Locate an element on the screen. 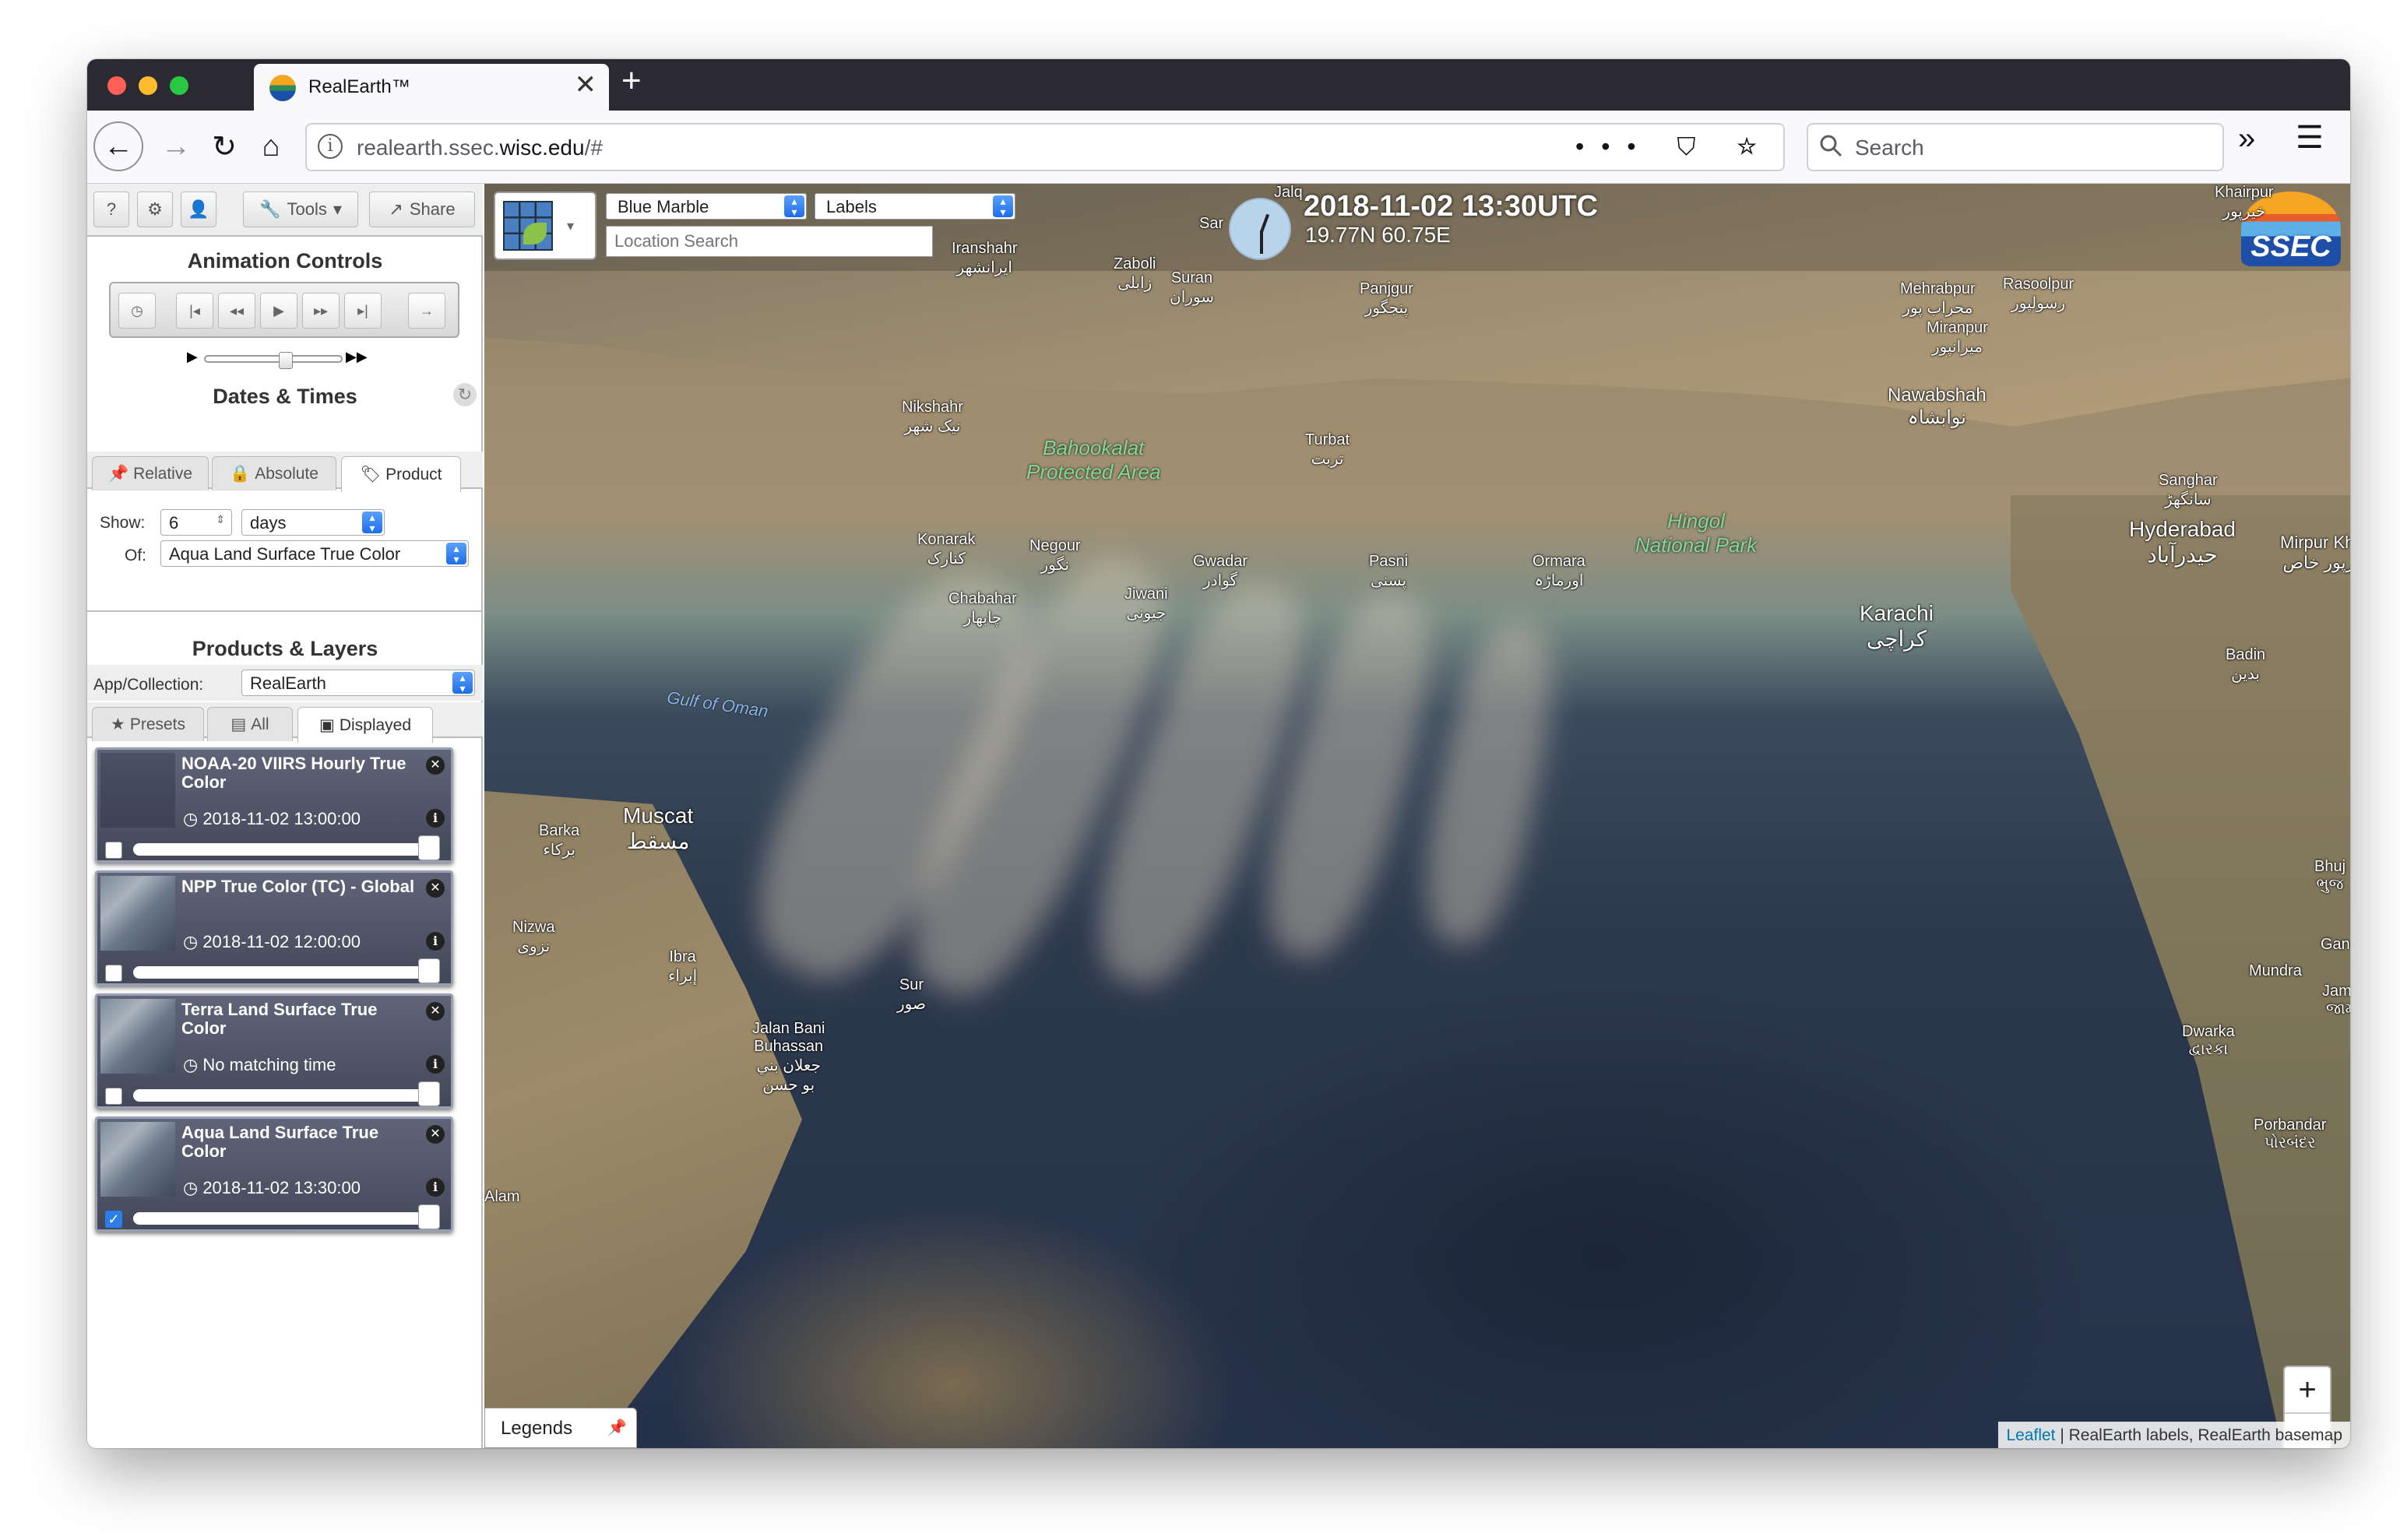  place-label: Rasoolpur رسولپور is located at coordinates (2038, 294).